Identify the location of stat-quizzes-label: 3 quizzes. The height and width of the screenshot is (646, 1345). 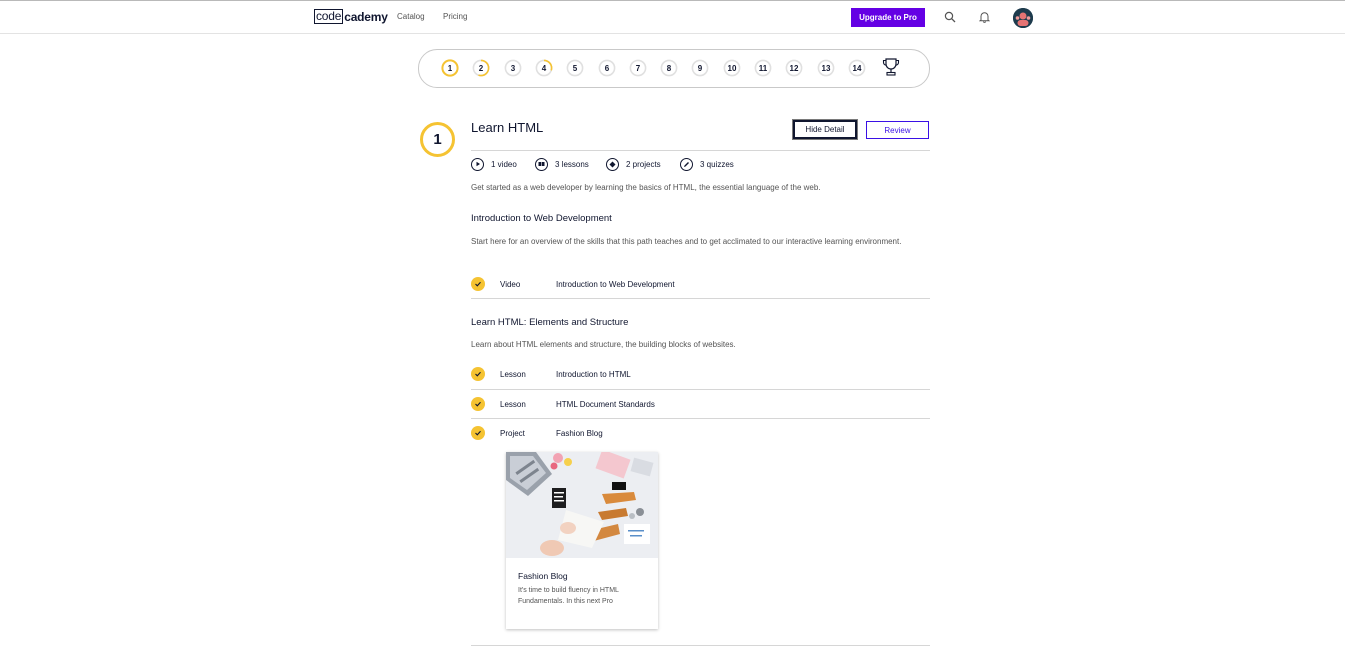
(717, 164).